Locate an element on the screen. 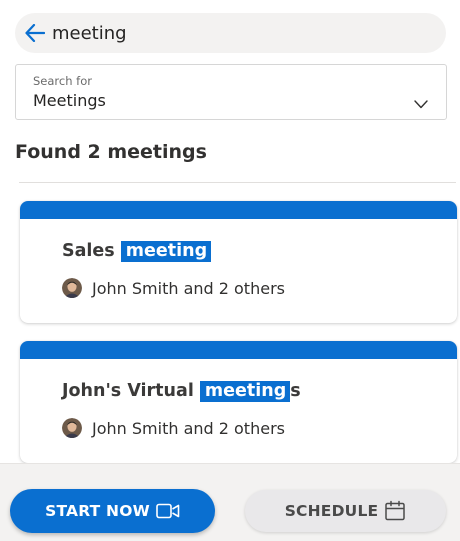 This screenshot has width=460, height=541. arrow-left-icon is located at coordinates (35, 33).